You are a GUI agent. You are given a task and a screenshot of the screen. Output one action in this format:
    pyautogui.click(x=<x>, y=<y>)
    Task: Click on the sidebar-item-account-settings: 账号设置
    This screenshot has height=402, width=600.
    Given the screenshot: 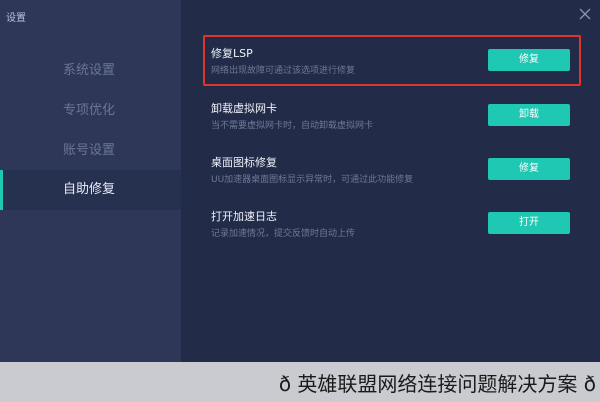 What is the action you would take?
    pyautogui.click(x=90, y=151)
    